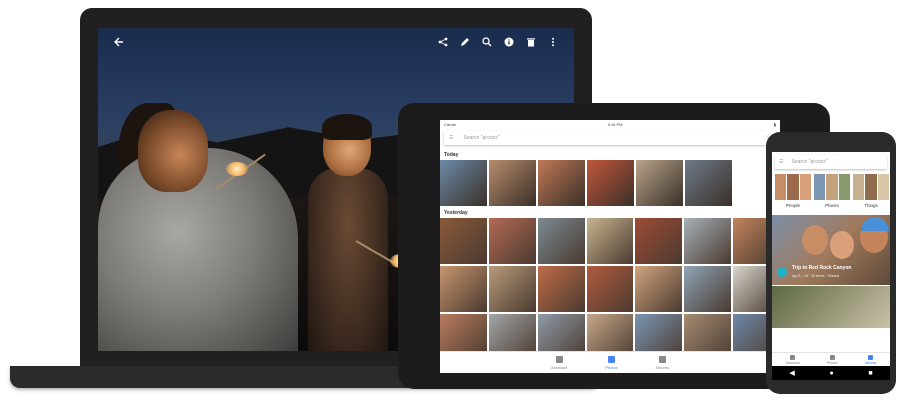 This screenshot has width=905, height=400. I want to click on section-header-today: Today, so click(451, 155).